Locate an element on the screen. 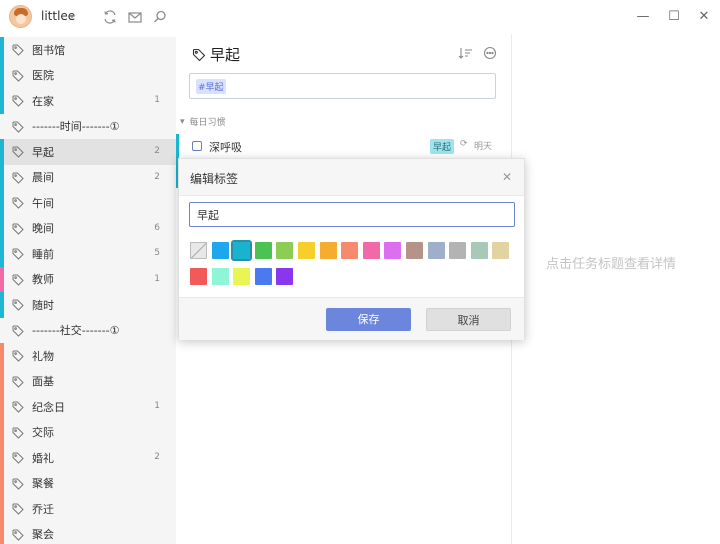 This screenshot has height=544, width=720. sidebar-item: -------社交-------① is located at coordinates (88, 331).